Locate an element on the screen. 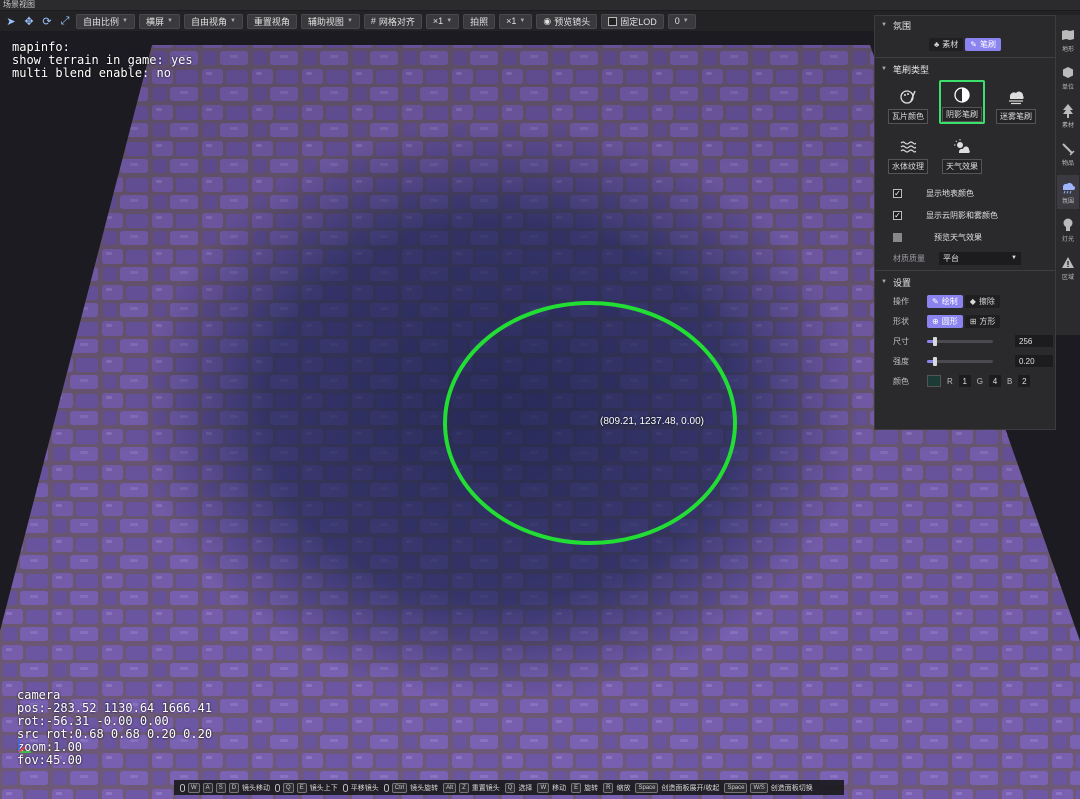 The height and width of the screenshot is (799, 1080). scale-icon: ⤢ is located at coordinates (65, 21).